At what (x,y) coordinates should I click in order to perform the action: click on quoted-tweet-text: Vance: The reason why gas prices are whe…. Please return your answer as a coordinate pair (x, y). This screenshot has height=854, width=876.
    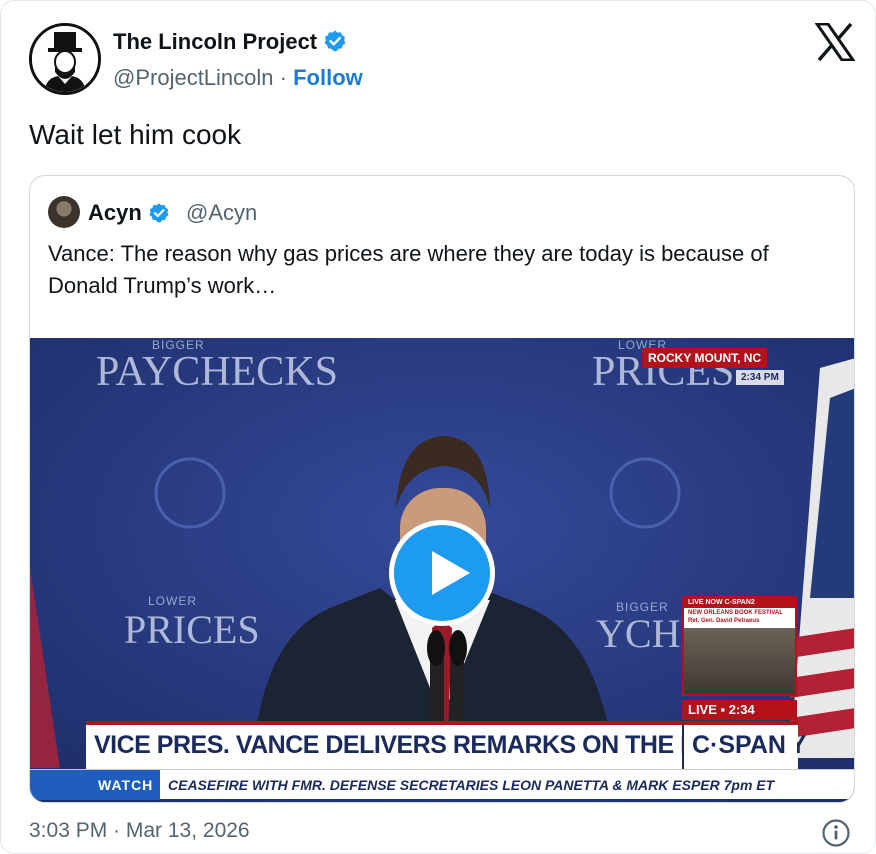
    Looking at the image, I should click on (408, 269).